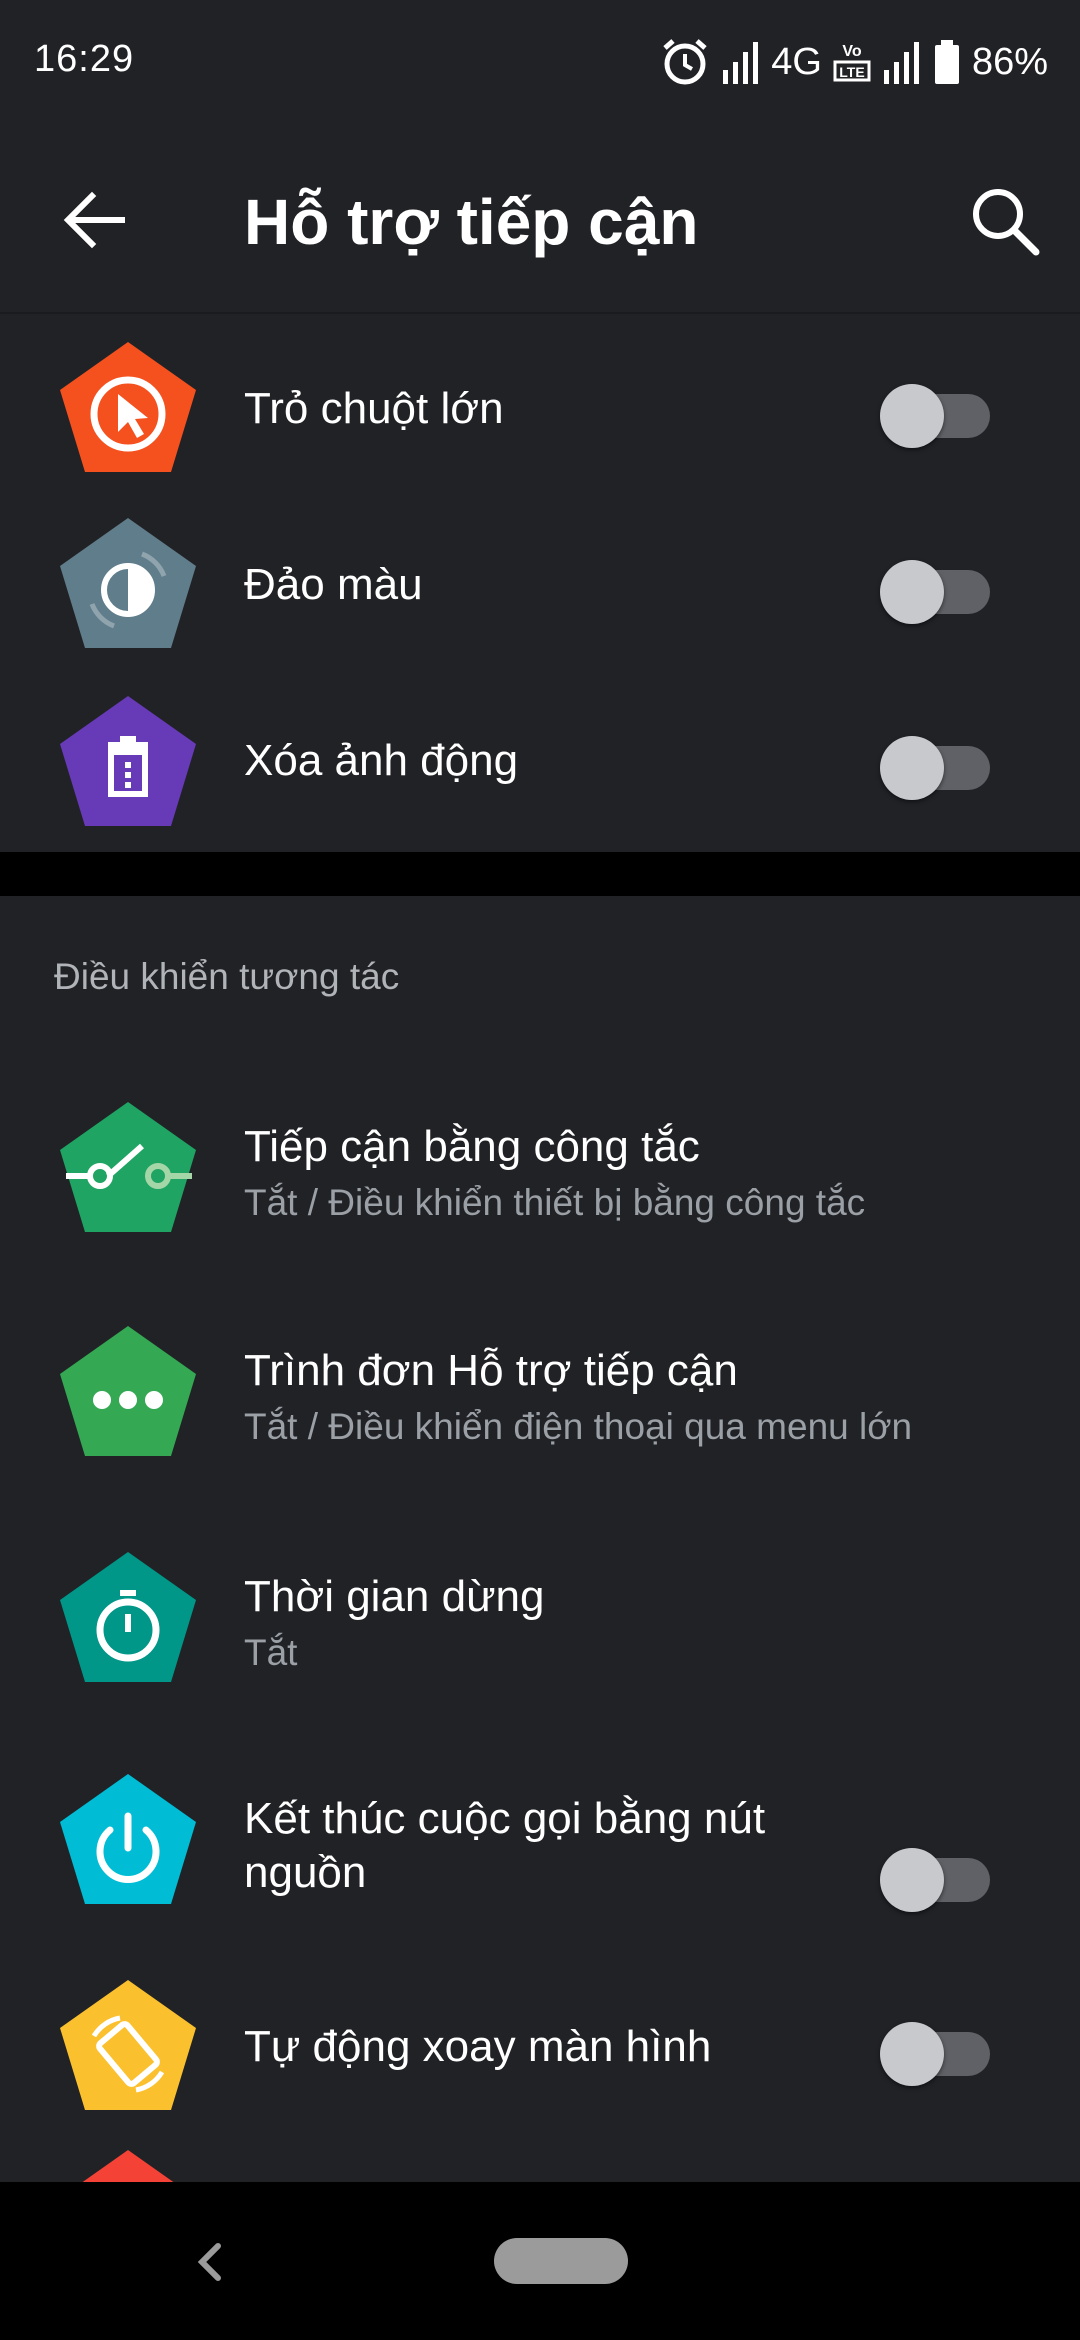 The image size is (1080, 2340). I want to click on status-time: 16:29, so click(84, 59).